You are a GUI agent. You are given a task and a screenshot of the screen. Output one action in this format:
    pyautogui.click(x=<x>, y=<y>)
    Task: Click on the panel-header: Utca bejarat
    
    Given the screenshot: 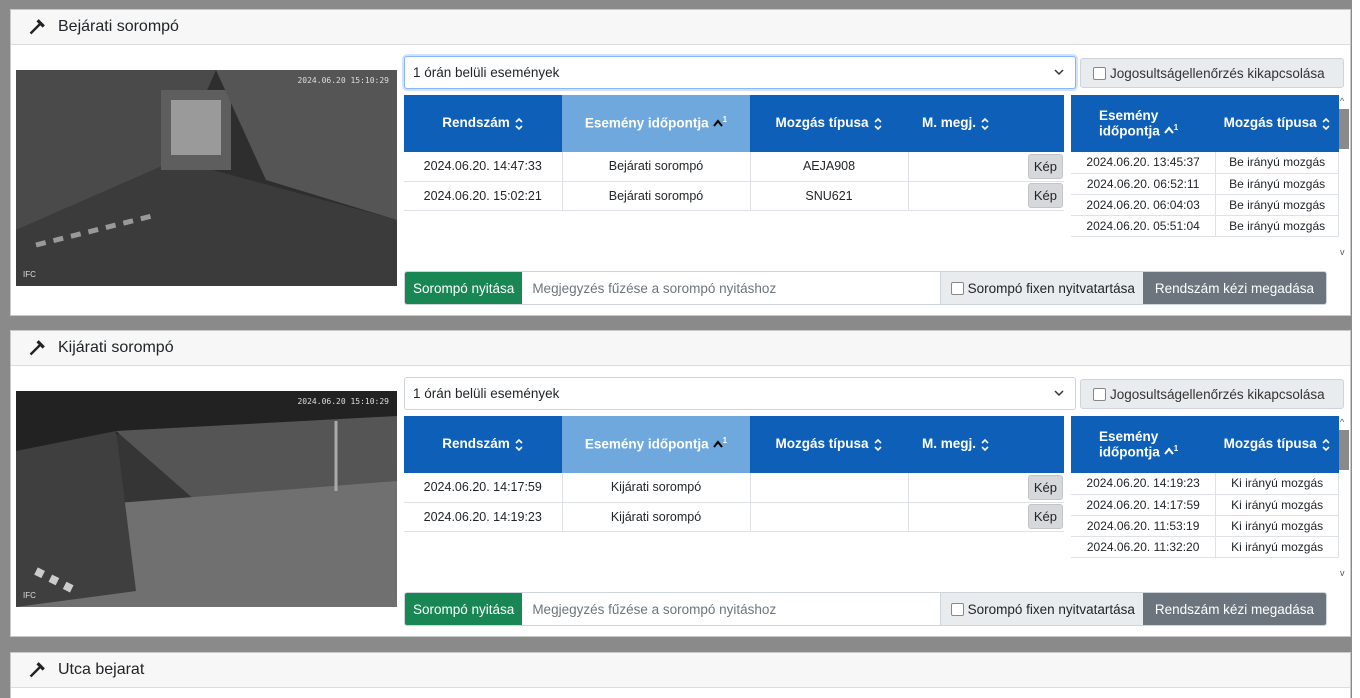 What is the action you would take?
    pyautogui.click(x=680, y=670)
    